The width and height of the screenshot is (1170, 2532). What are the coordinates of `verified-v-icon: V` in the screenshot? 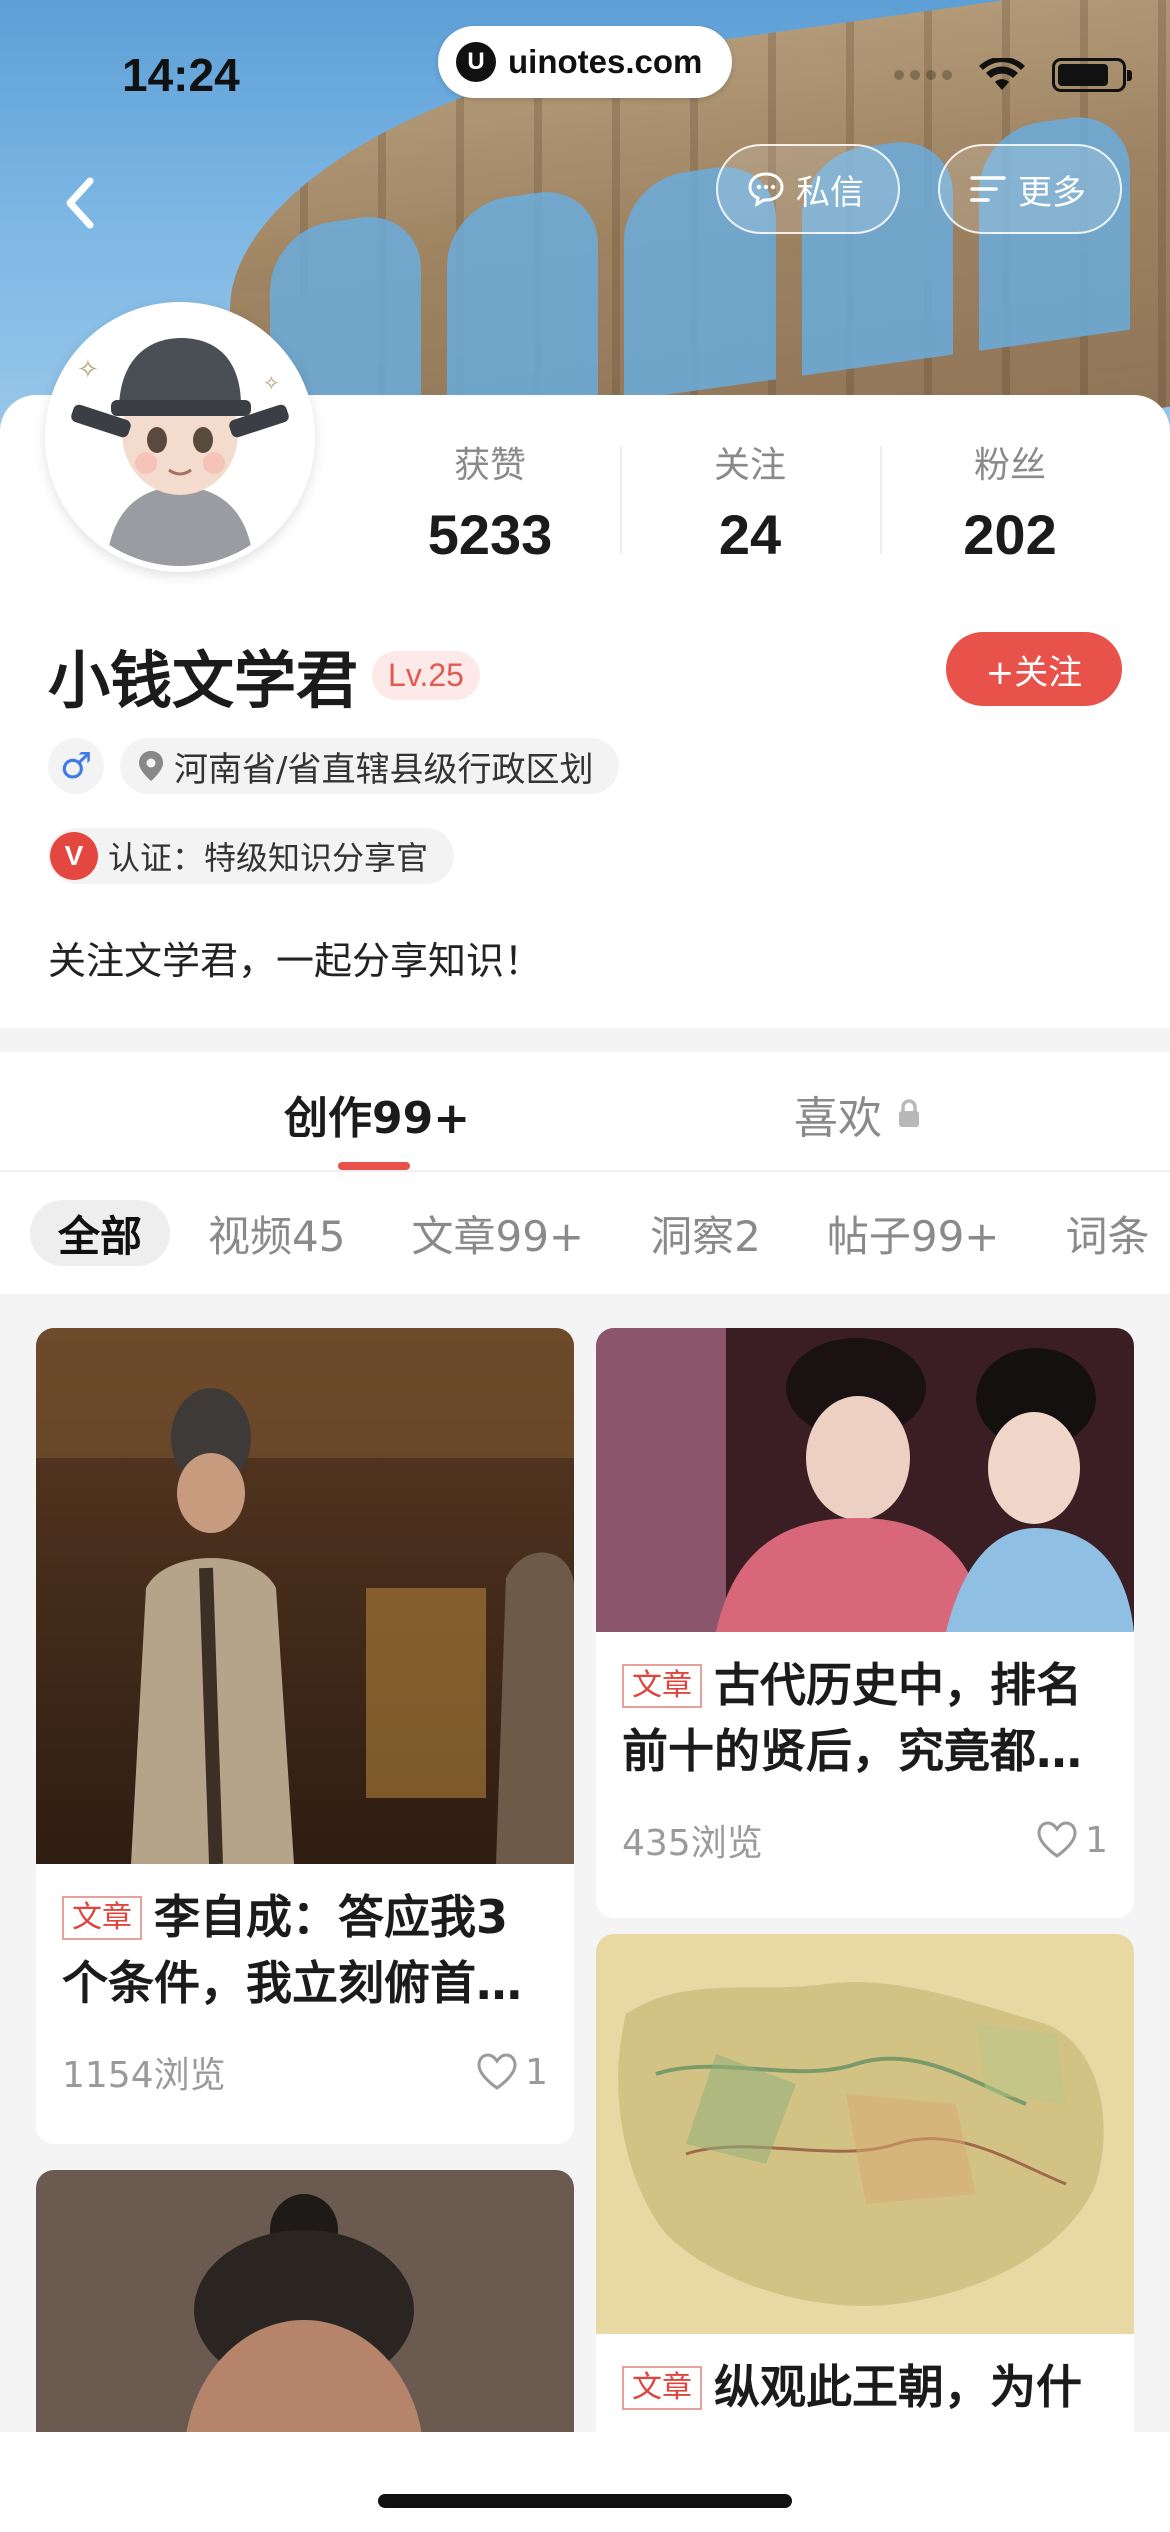 It's located at (74, 856).